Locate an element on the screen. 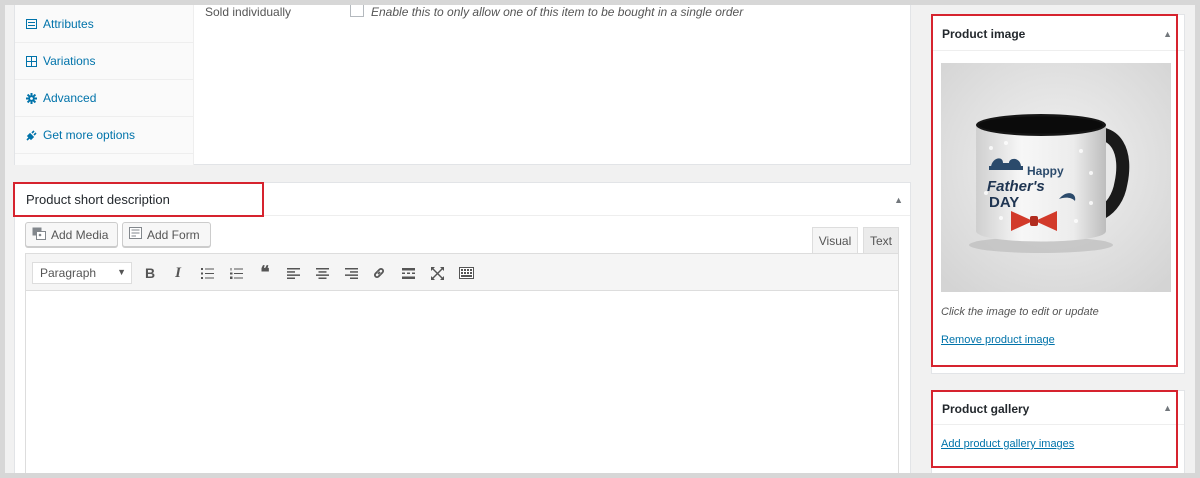 This screenshot has width=1200, height=478. tab-label: Variations is located at coordinates (69, 61).